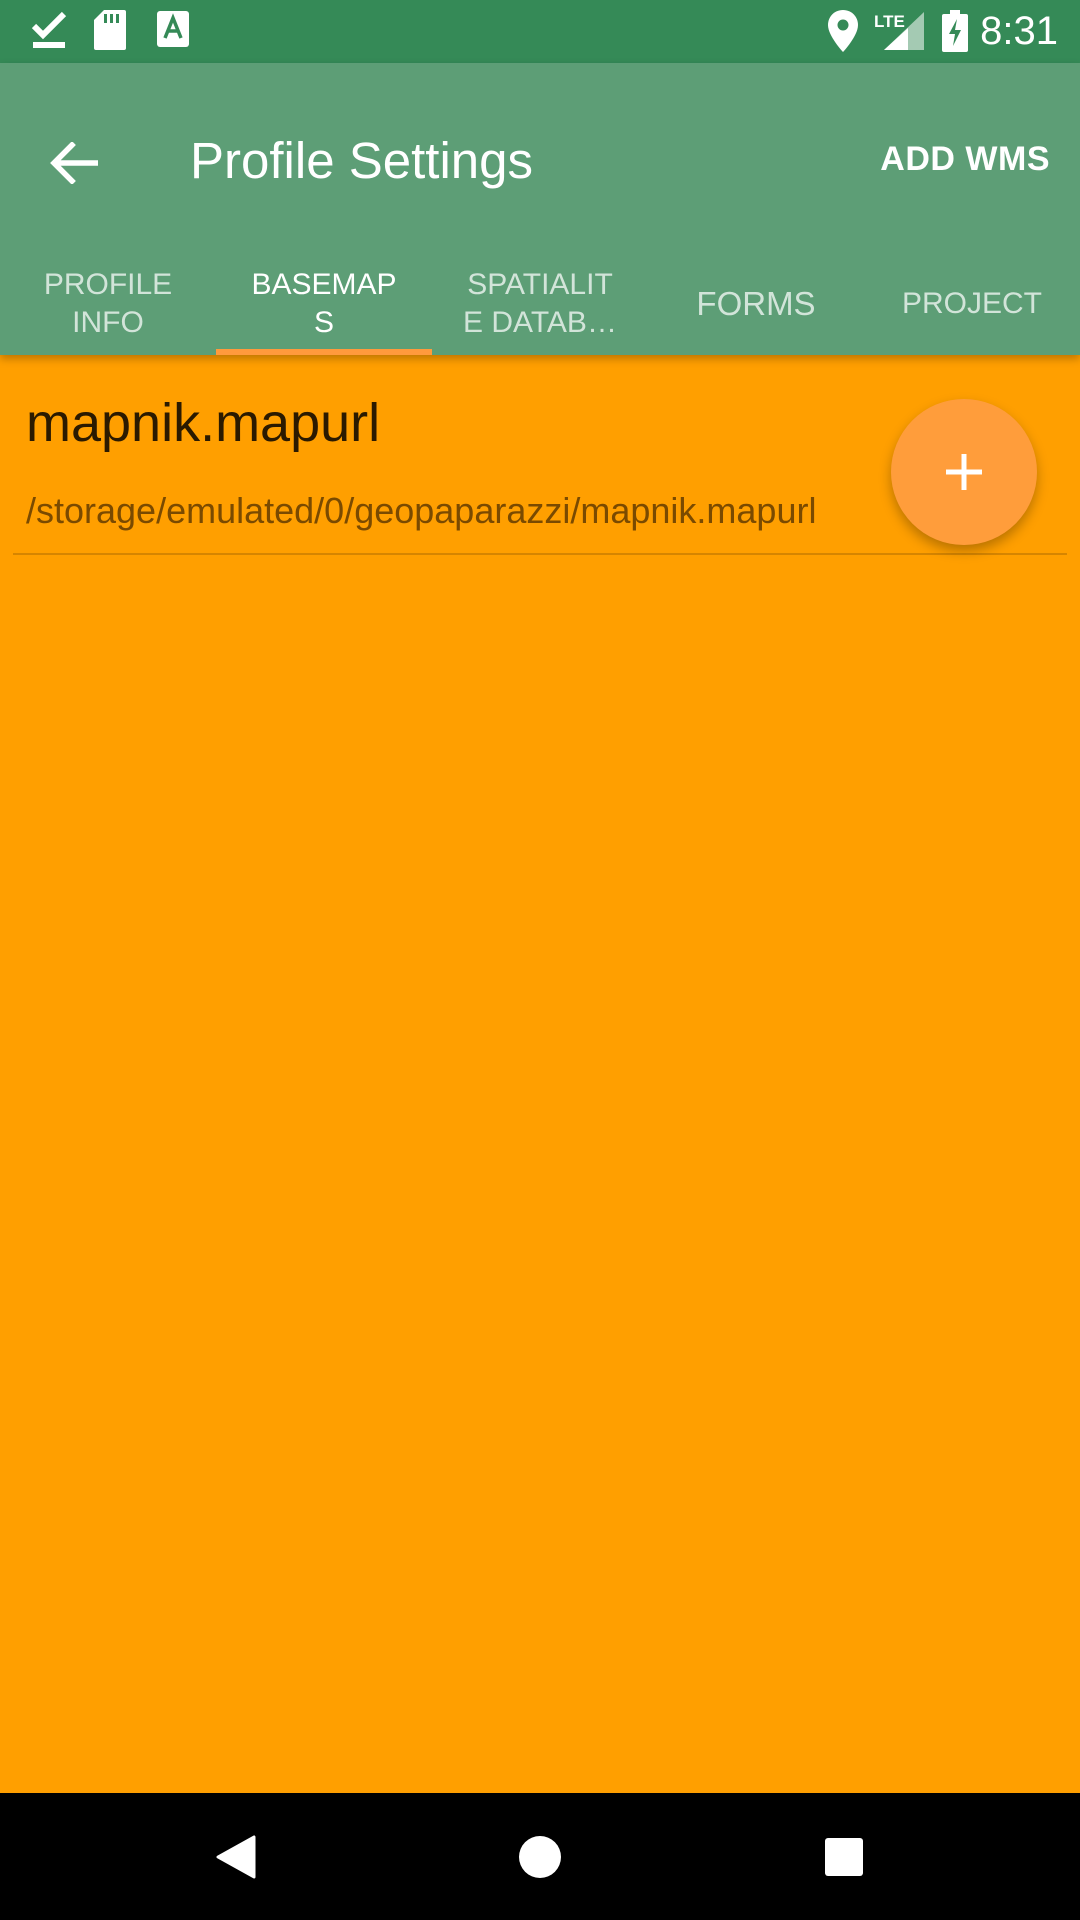 This screenshot has height=1920, width=1080. What do you see at coordinates (756, 304) in the screenshot?
I see `tab-forms: FORMS` at bounding box center [756, 304].